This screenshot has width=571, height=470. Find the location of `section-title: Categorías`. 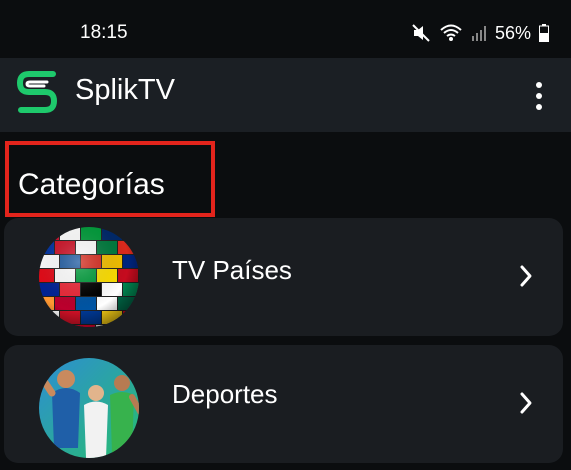

section-title: Categorías is located at coordinates (91, 184).